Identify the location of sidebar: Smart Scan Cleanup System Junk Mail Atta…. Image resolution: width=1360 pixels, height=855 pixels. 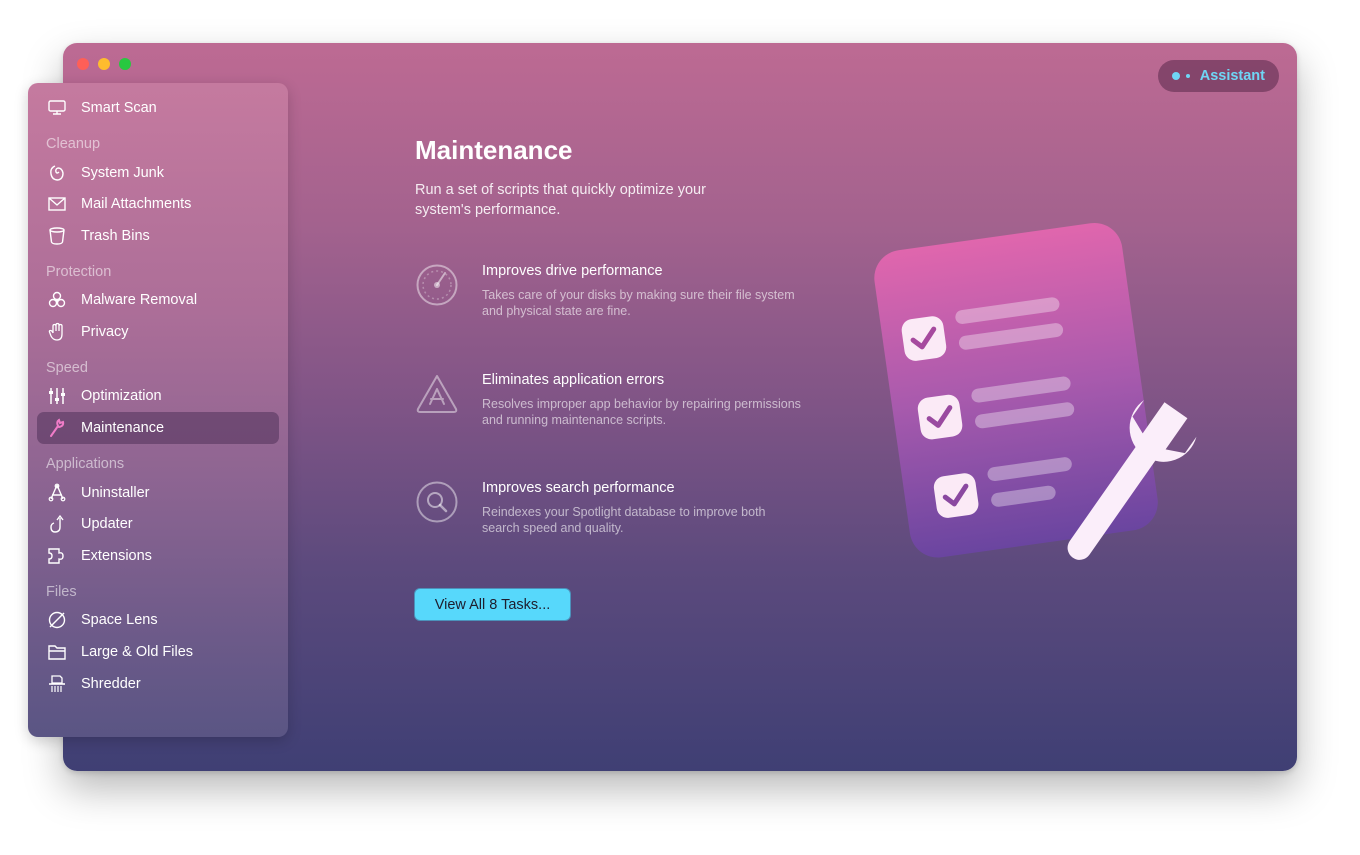
(158, 410).